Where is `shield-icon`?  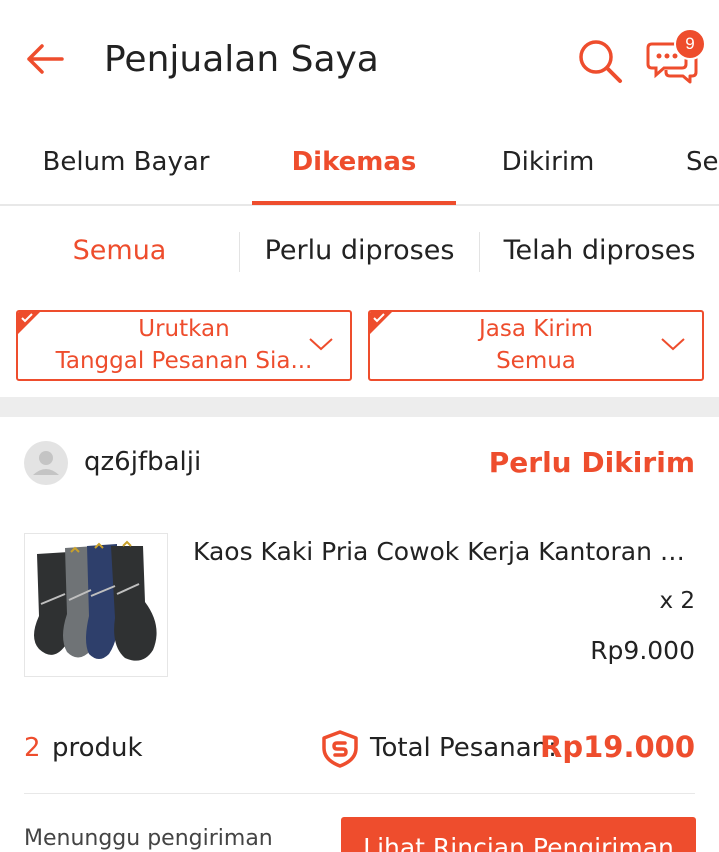 shield-icon is located at coordinates (340, 749).